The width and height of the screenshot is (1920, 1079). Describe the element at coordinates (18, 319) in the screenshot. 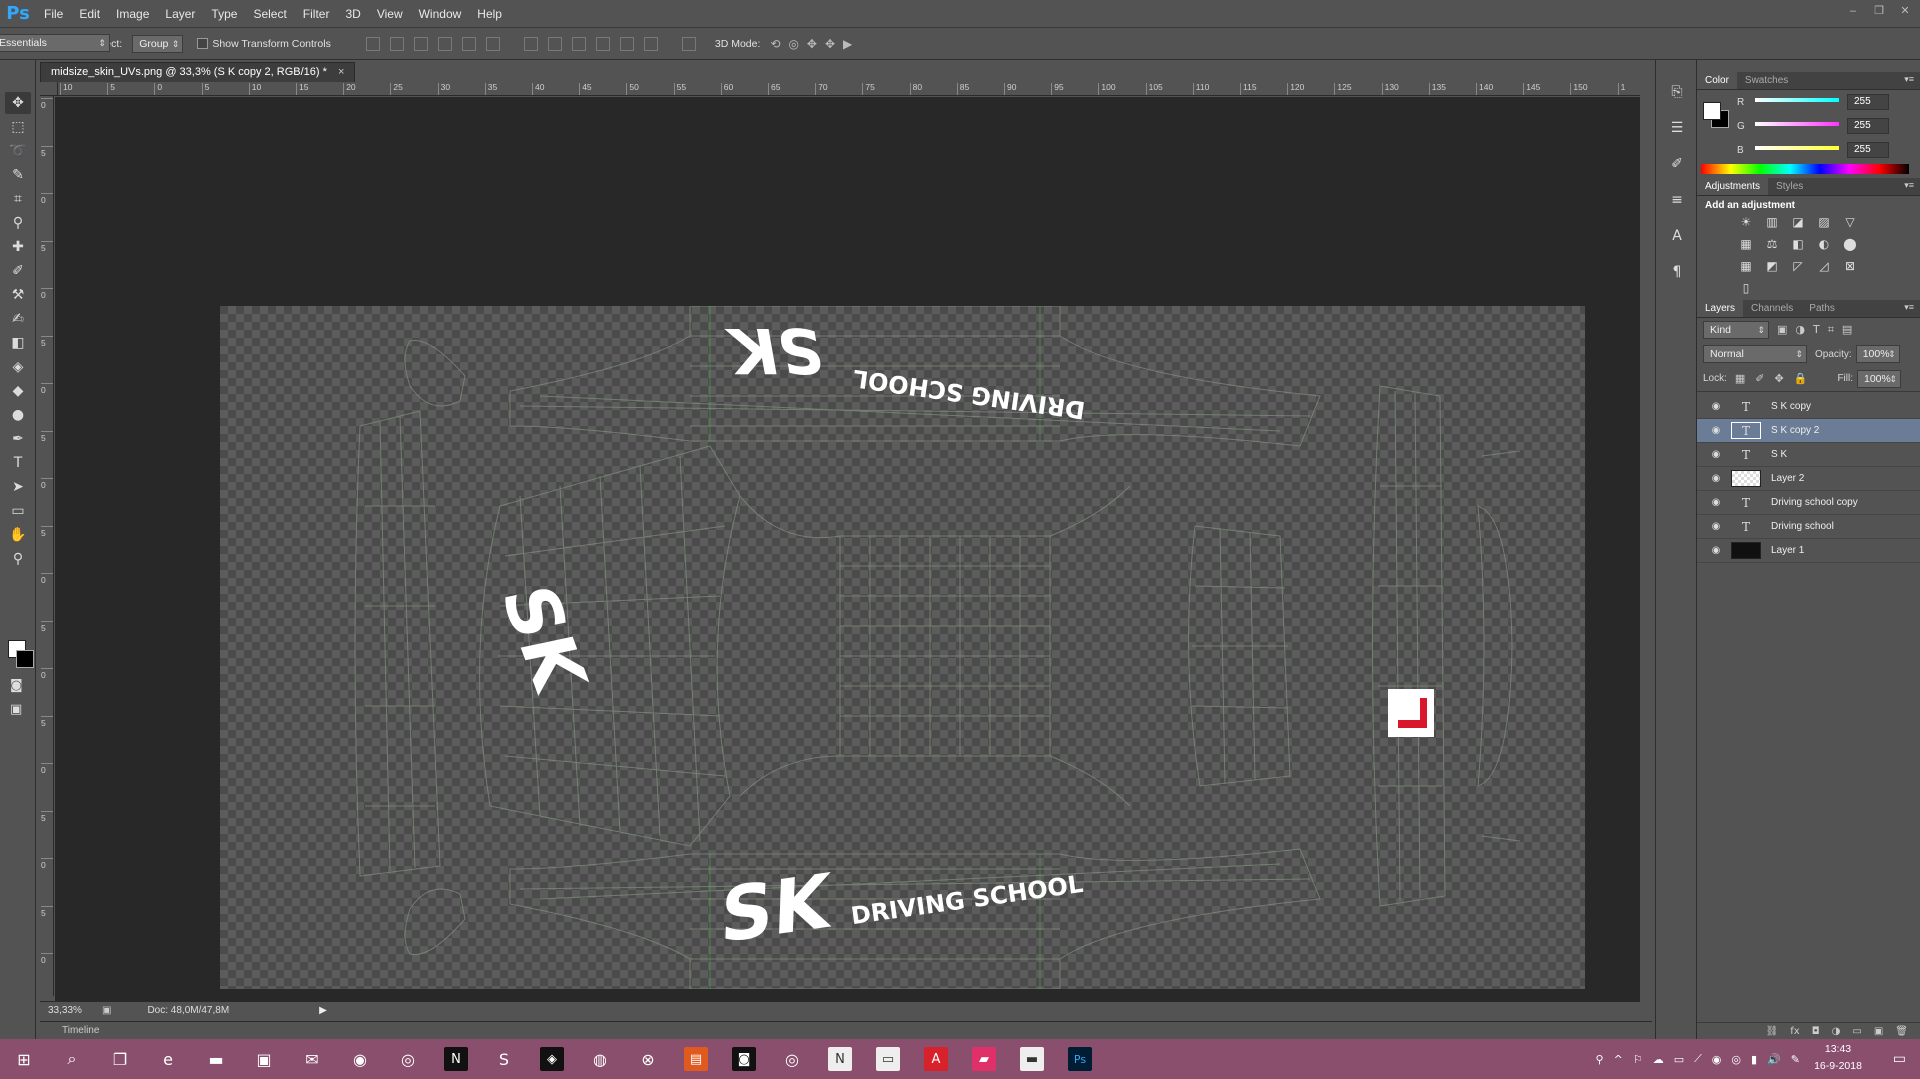

I see `history-brush-icon: ✍` at that location.